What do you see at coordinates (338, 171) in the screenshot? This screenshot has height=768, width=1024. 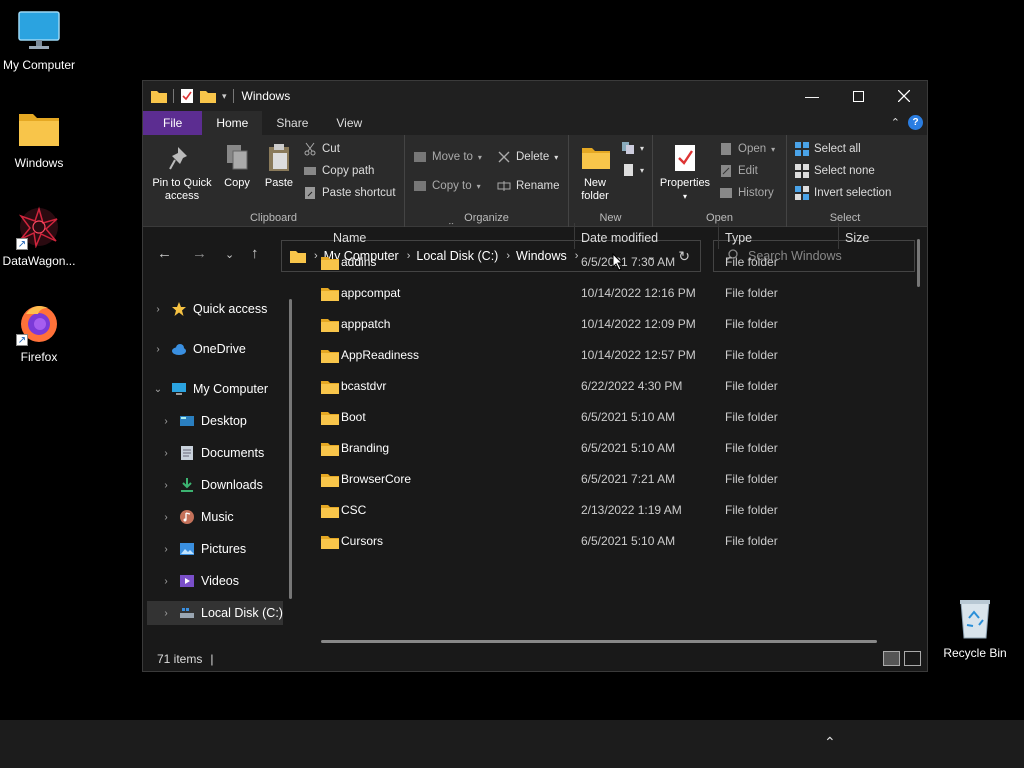 I see `copy-path-button: Copy path` at bounding box center [338, 171].